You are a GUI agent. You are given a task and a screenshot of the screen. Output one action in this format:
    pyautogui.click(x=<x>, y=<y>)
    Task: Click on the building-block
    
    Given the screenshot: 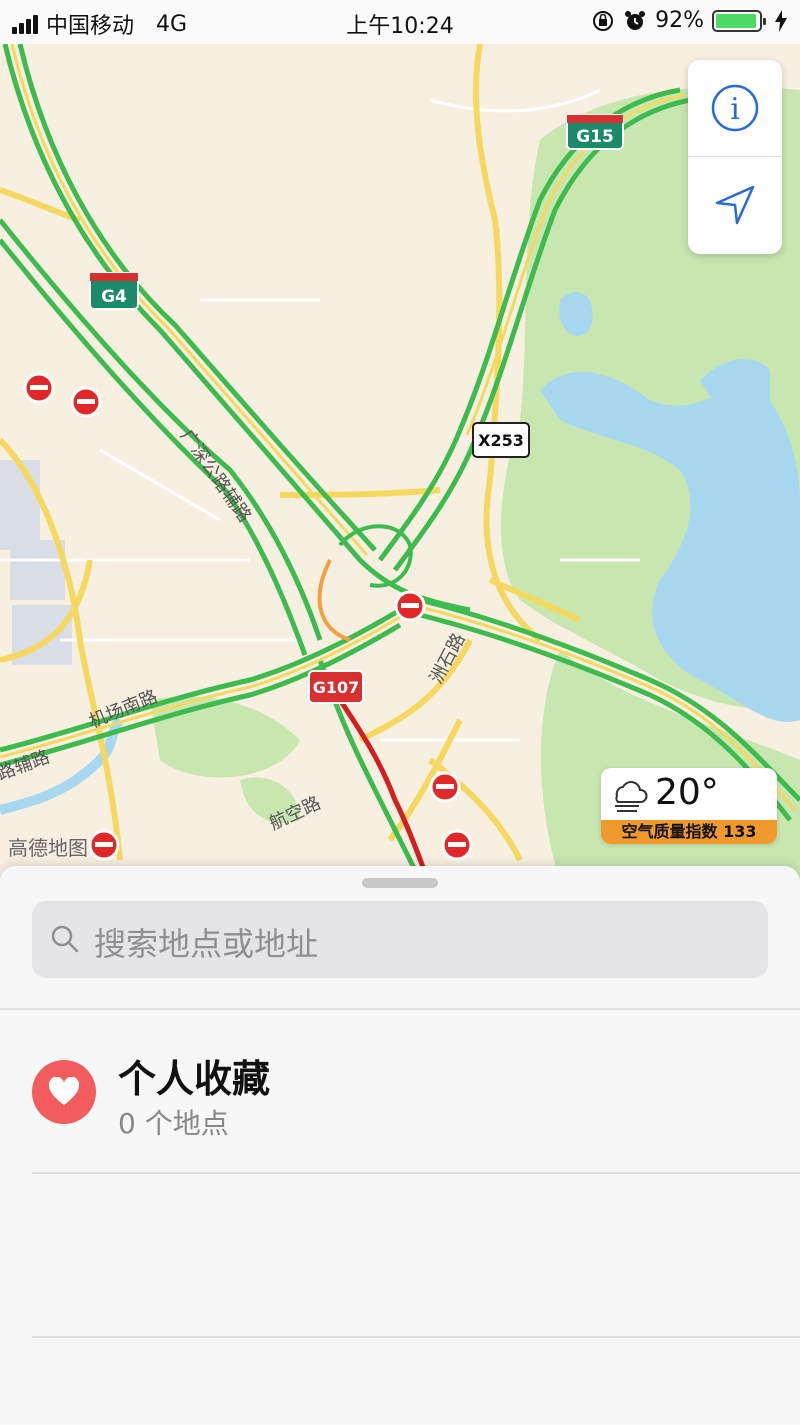 What is the action you would take?
    pyautogui.click(x=20, y=505)
    